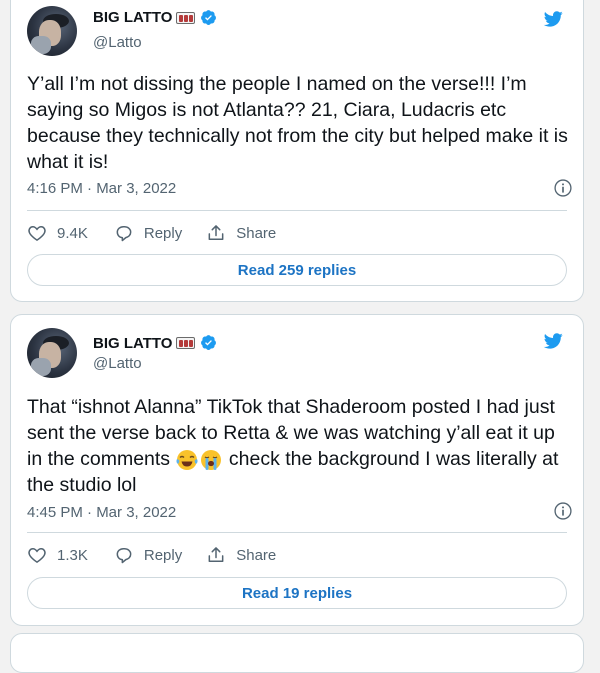  I want to click on read-replies-button: Read 19 replies, so click(297, 593).